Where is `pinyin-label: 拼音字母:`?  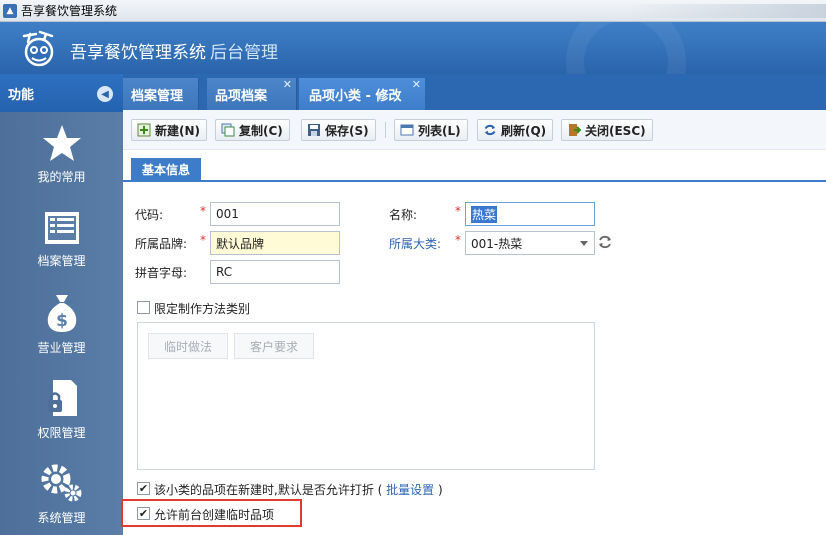
pinyin-label: 拼音字母: is located at coordinates (161, 273).